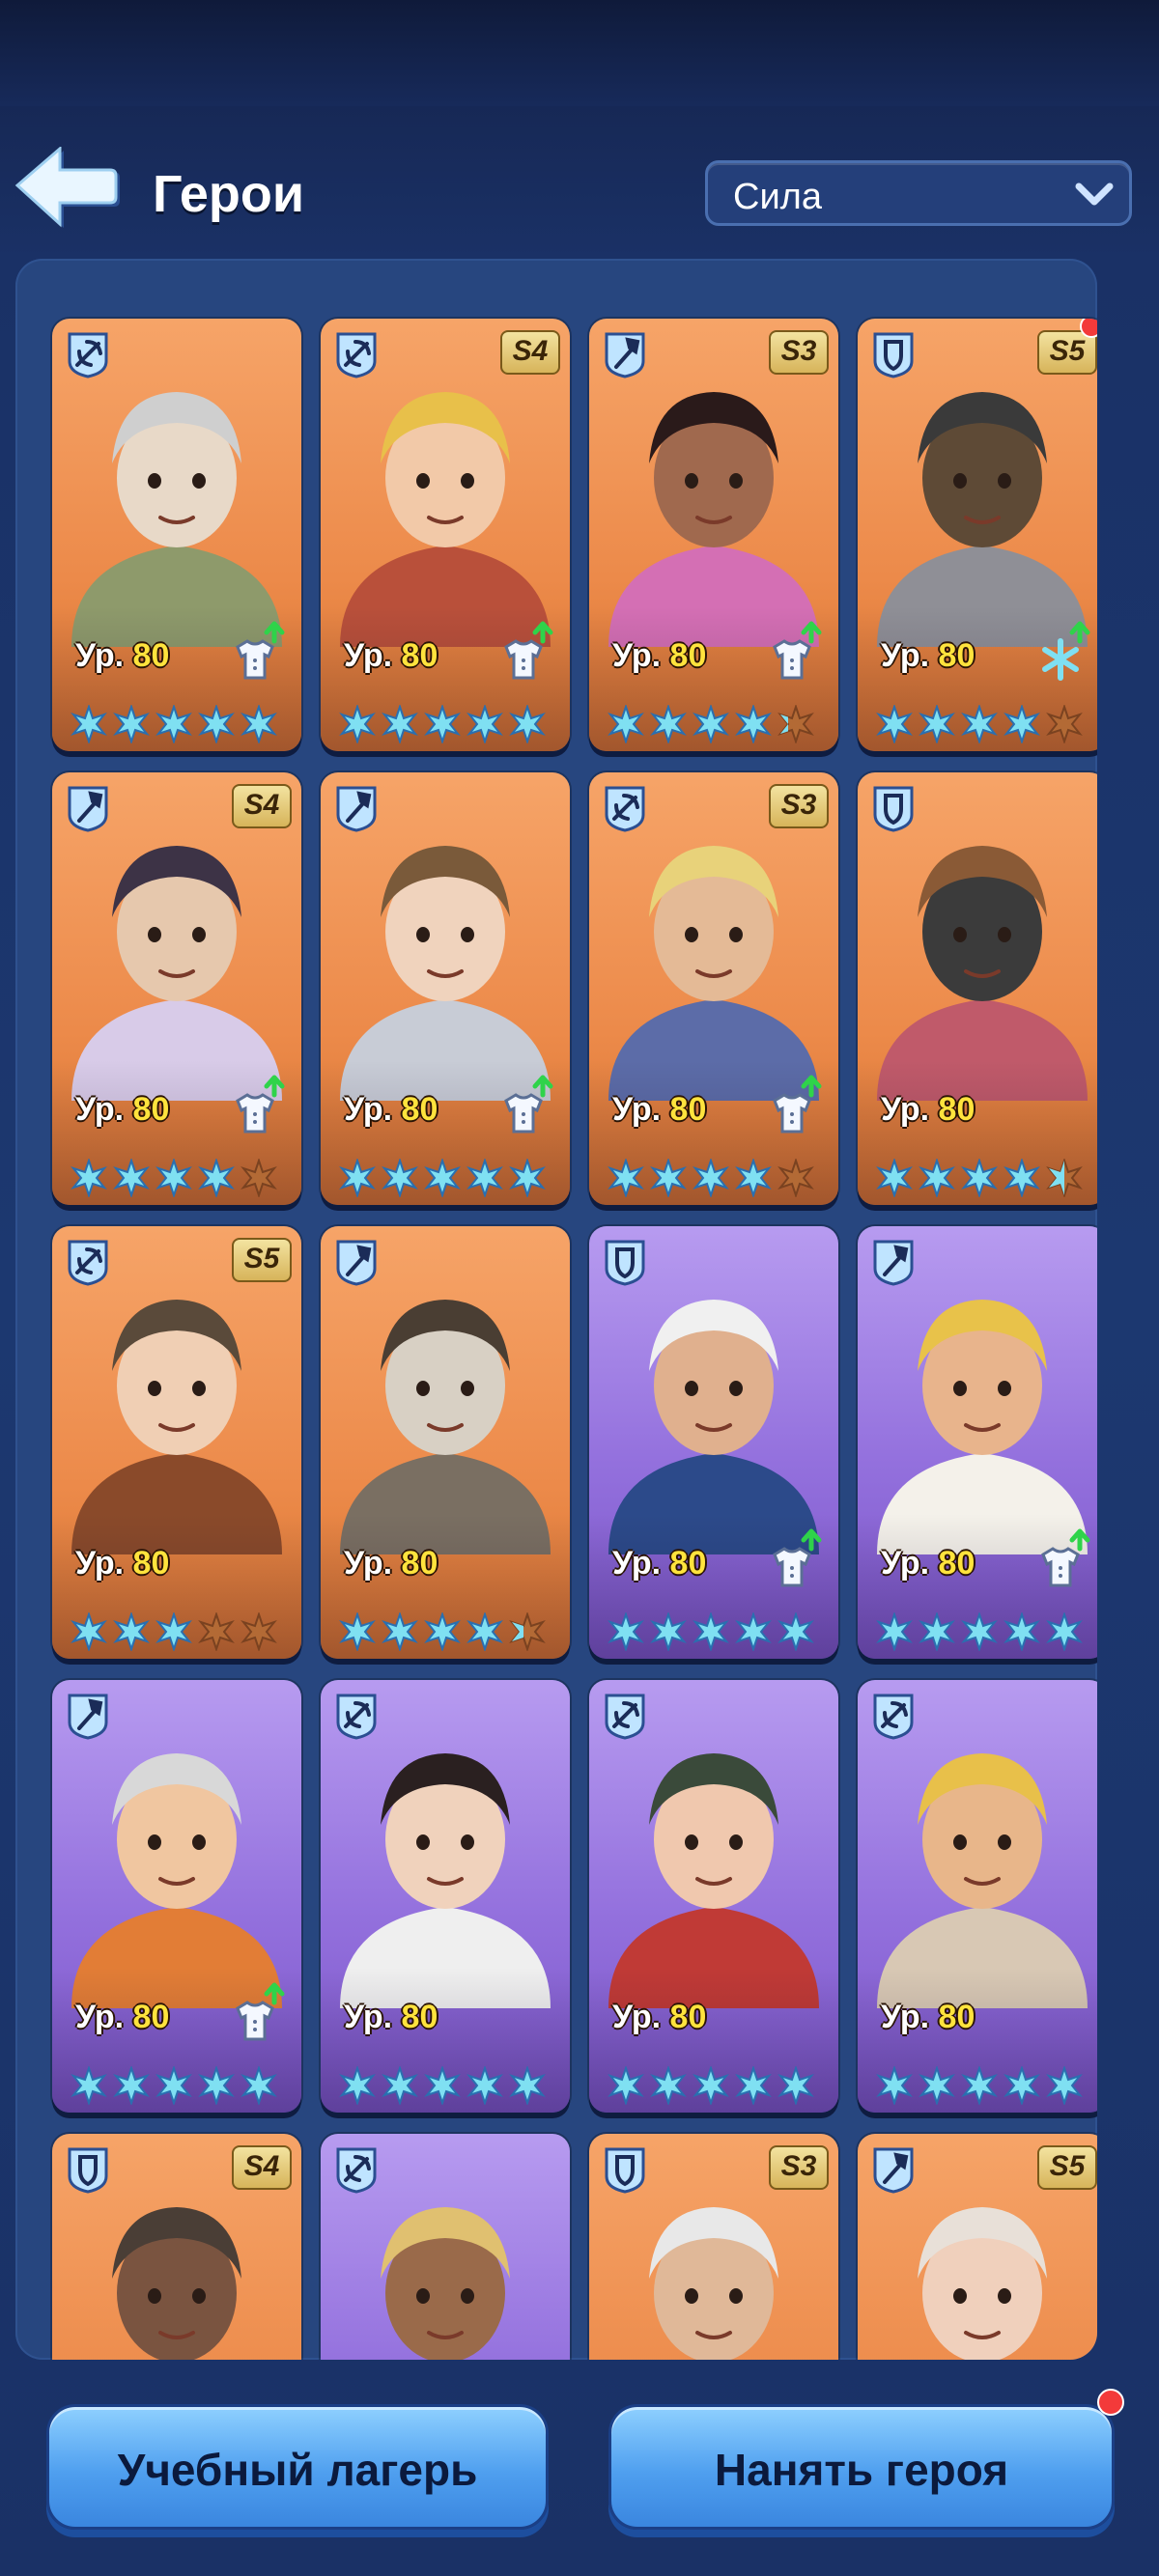 This screenshot has height=2576, width=1159. Describe the element at coordinates (297, 2467) in the screenshot. I see `training-camp-button: Учебный лагерь` at that location.